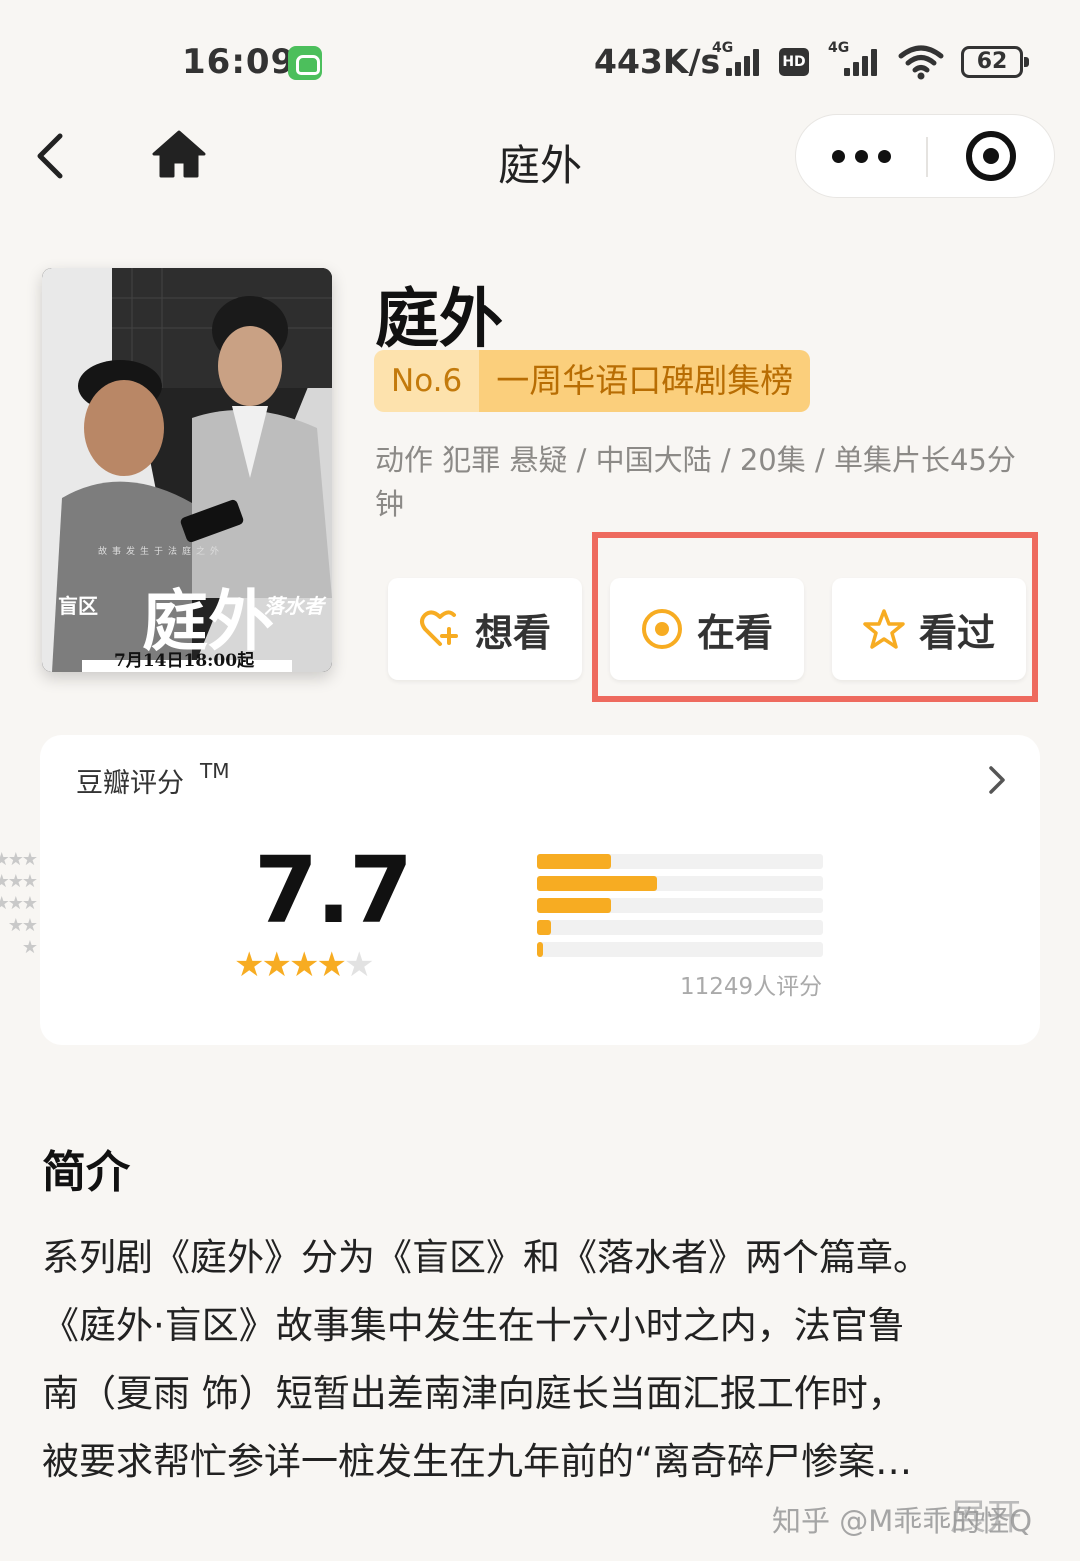 This screenshot has height=1561, width=1080. I want to click on intro-line: 系列剧《庭外》分为《盲区》和《落水者》两个篇章。, so click(486, 1257).